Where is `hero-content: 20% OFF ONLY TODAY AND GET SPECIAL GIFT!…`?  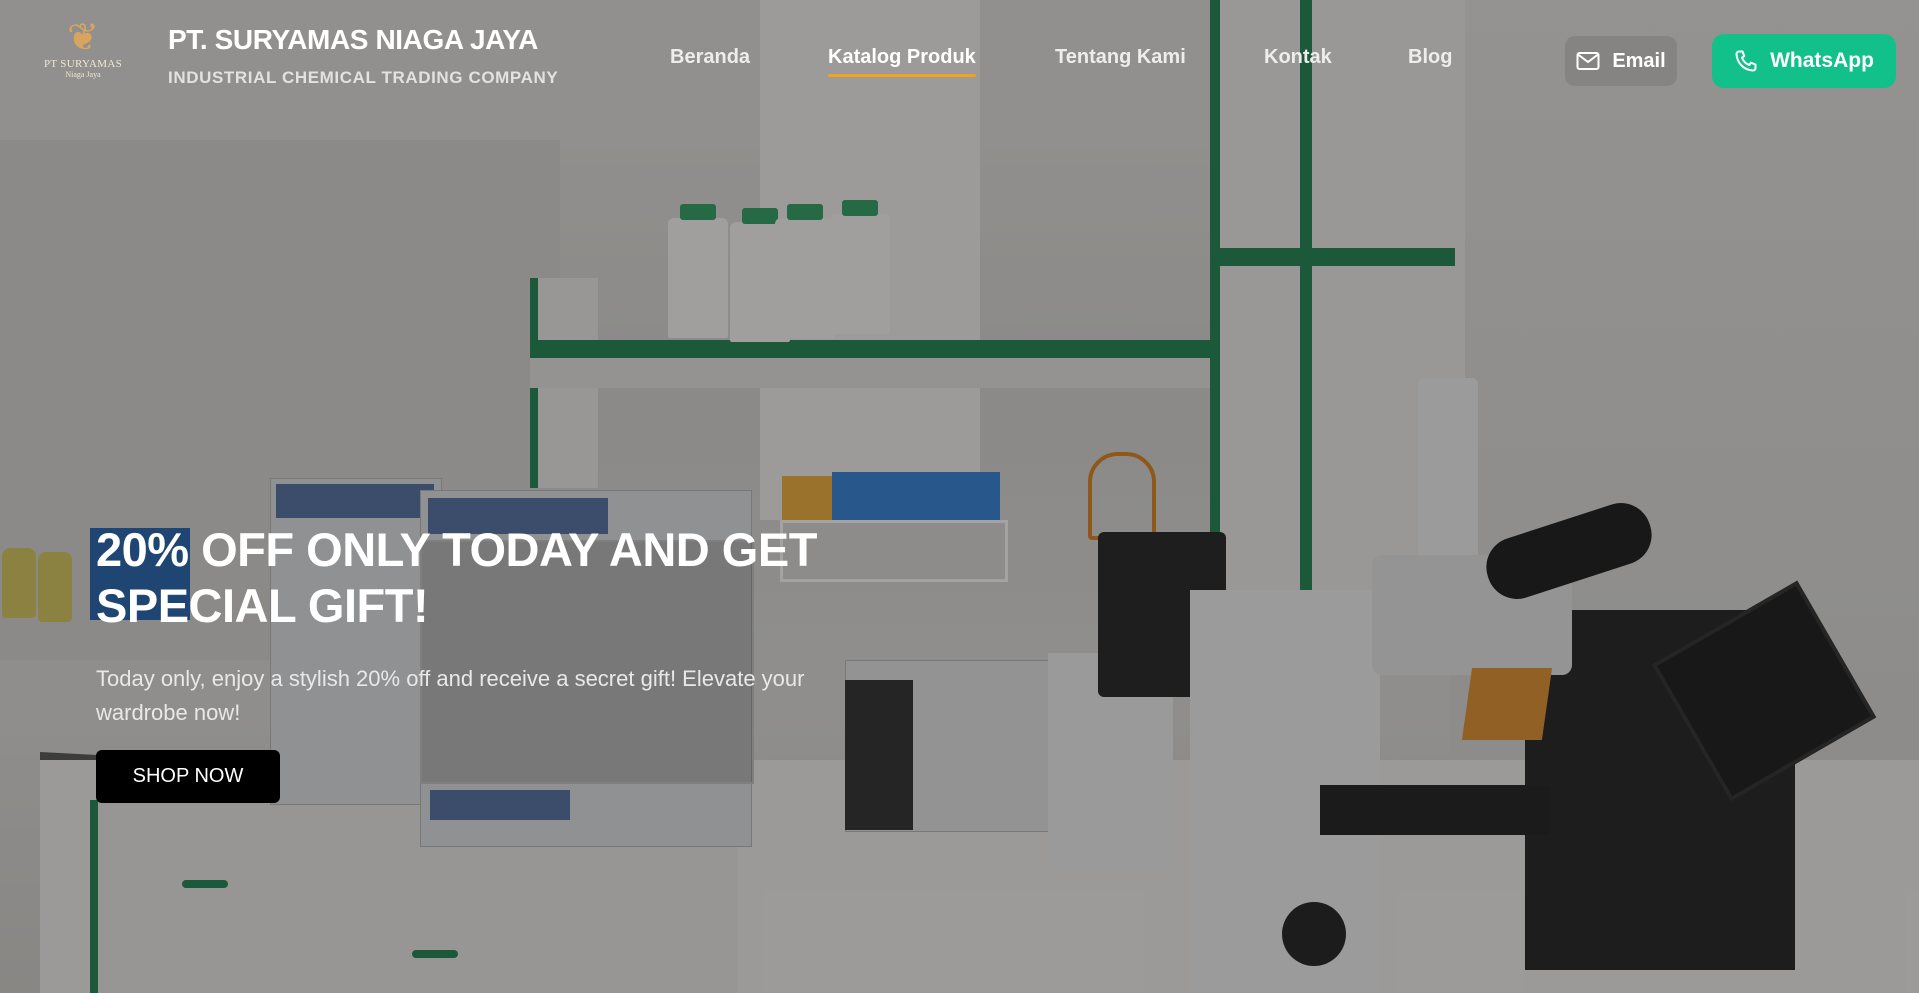
hero-content: 20% OFF ONLY TODAY AND GET SPECIAL GIFT!… is located at coordinates (486, 662).